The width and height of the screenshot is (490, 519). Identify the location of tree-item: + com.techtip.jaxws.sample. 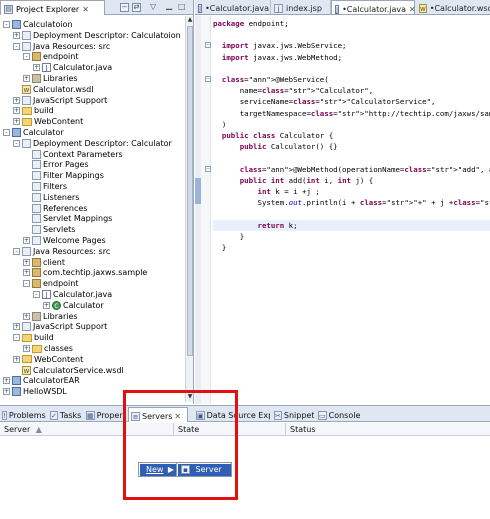
(85, 272).